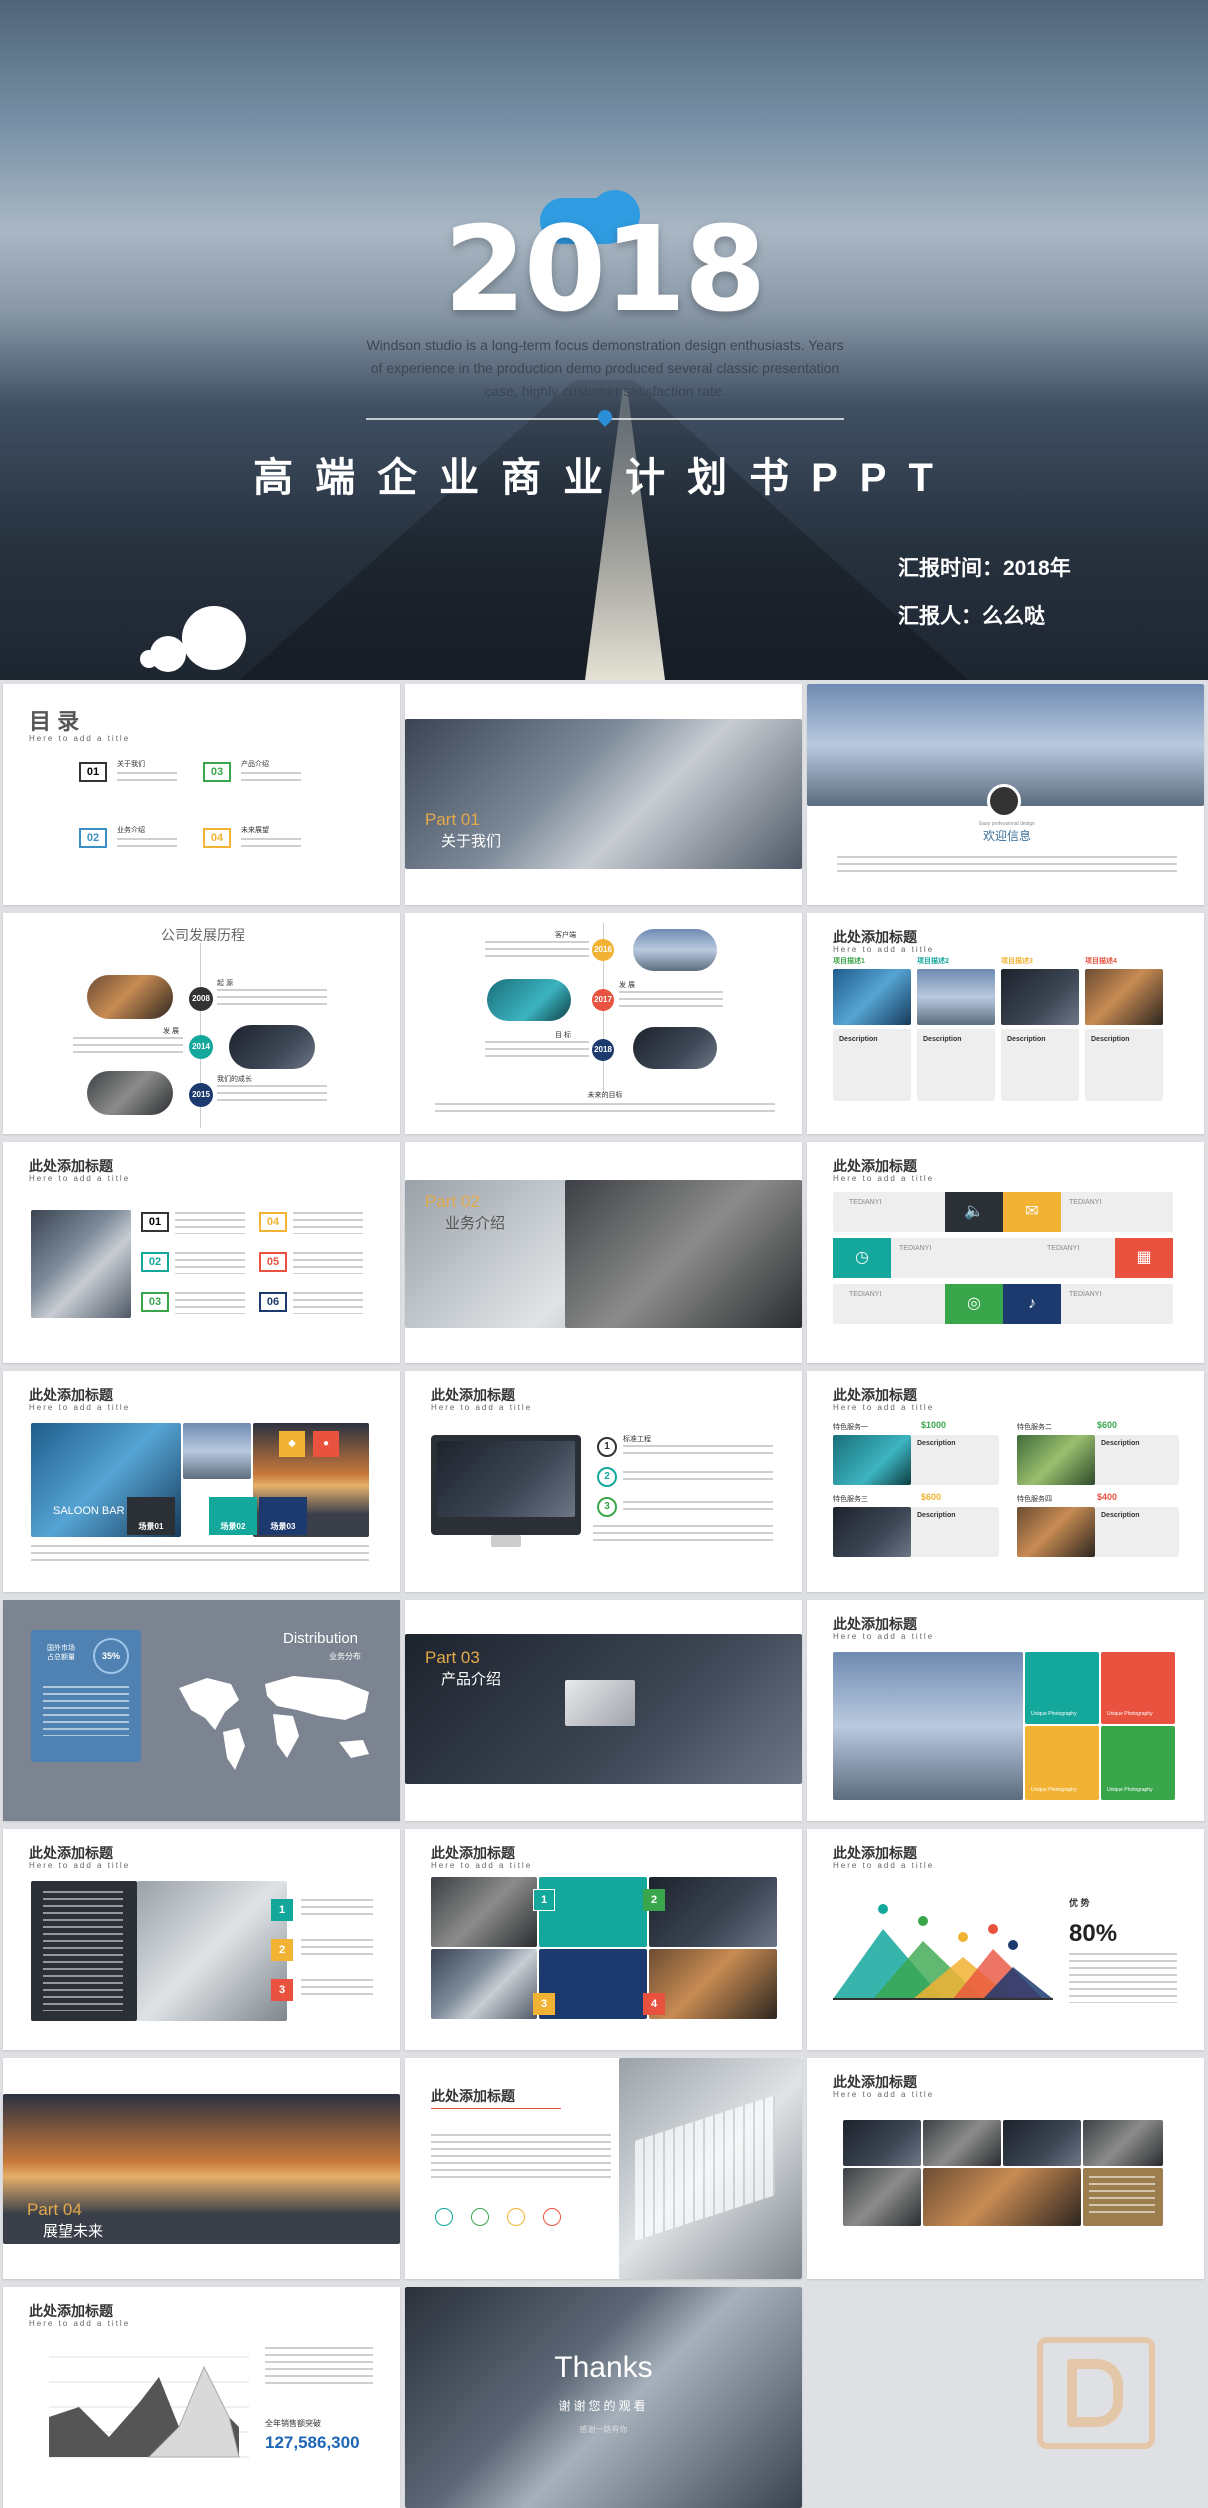 This screenshot has height=2508, width=1208. I want to click on business-people-photo, so click(683, 1254).